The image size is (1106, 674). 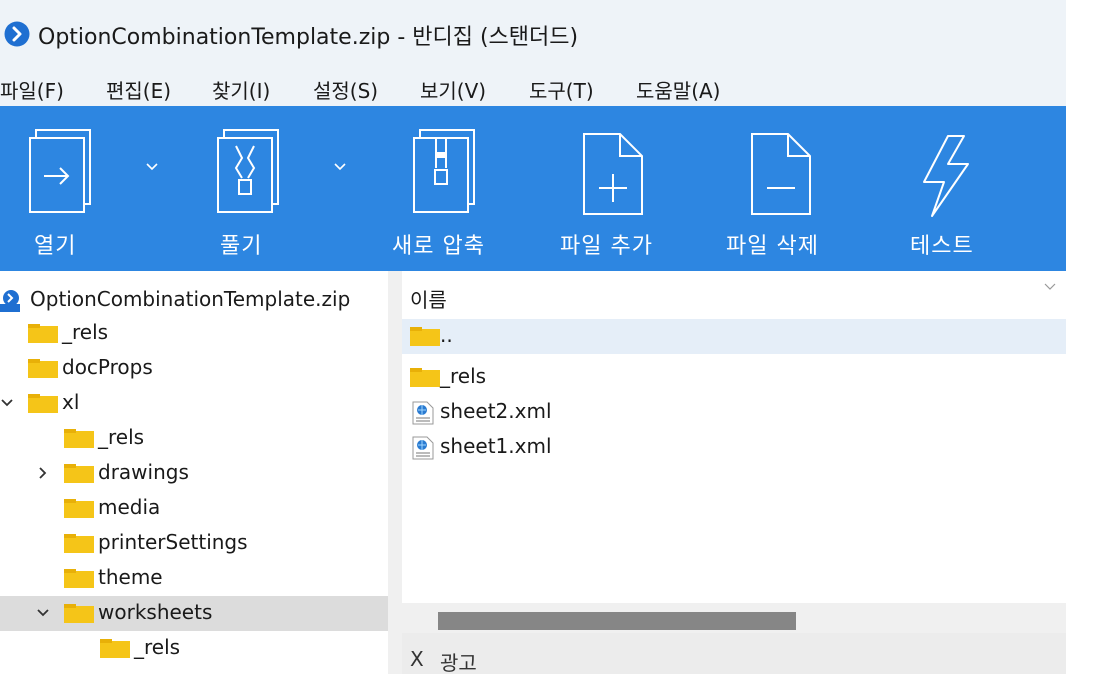 I want to click on delete-file-button: 파일 삭제, so click(x=786, y=188).